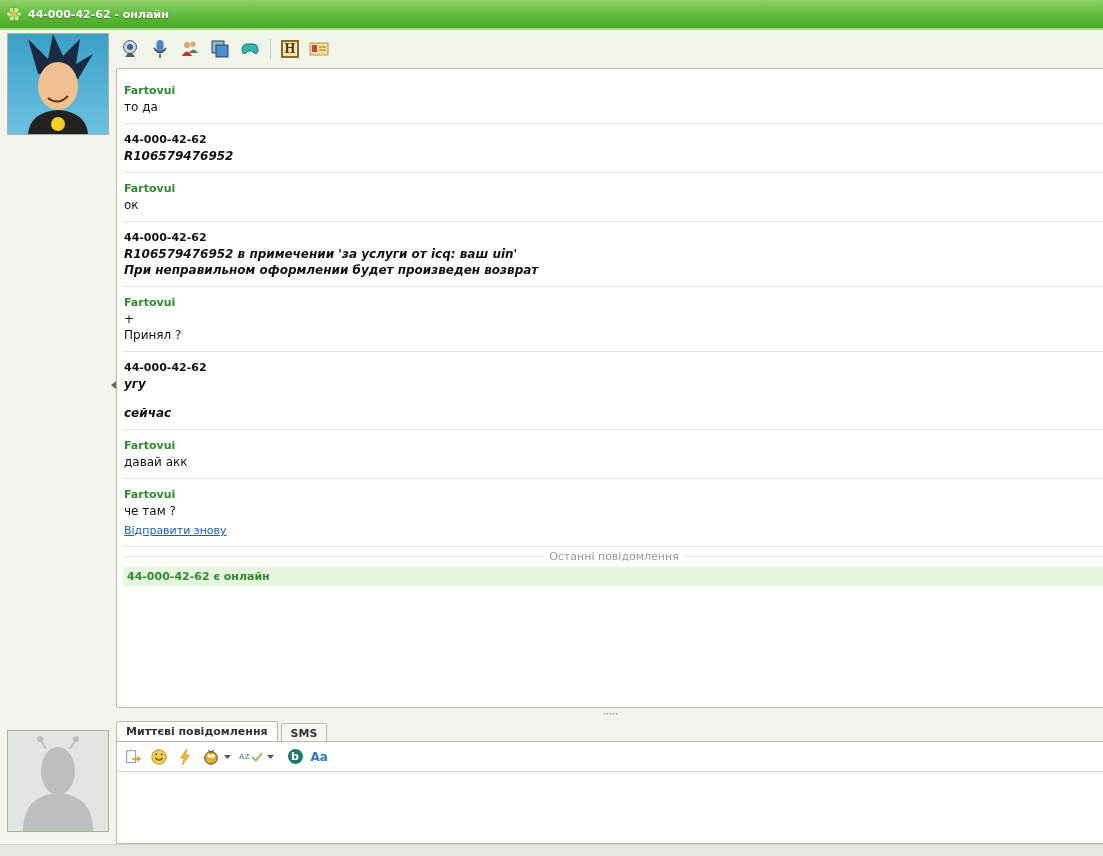 The height and width of the screenshot is (856, 1103). I want to click on message-text: давай акк, so click(156, 462).